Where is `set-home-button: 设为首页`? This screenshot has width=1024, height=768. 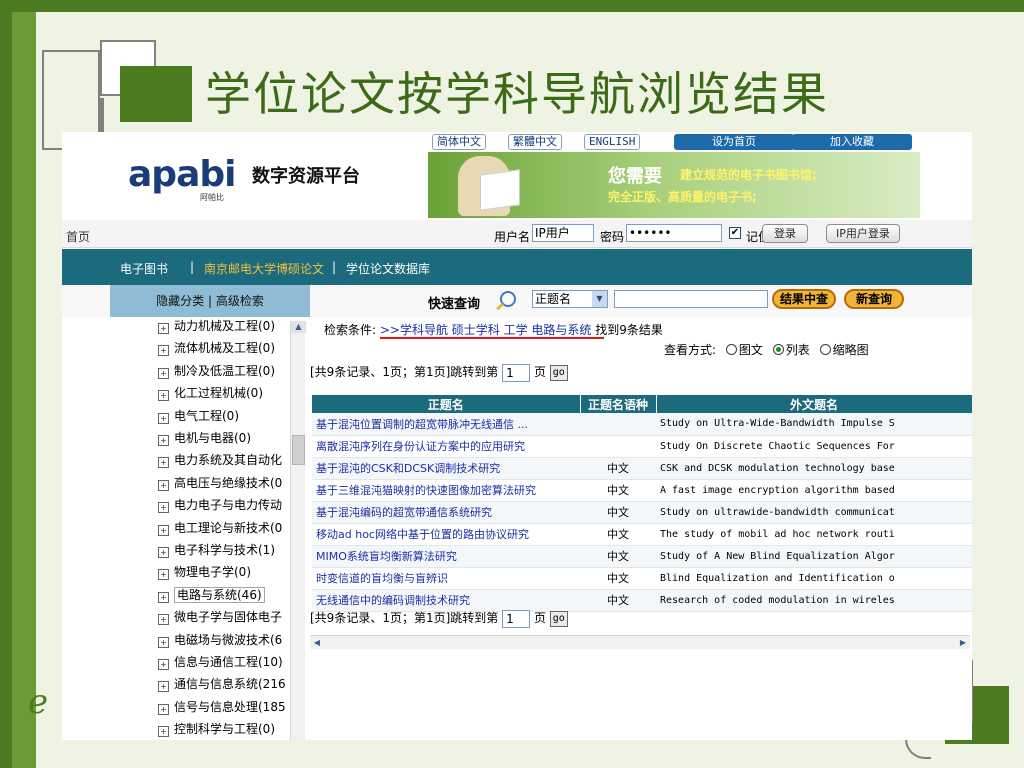
set-home-button: 设为首页 is located at coordinates (734, 142).